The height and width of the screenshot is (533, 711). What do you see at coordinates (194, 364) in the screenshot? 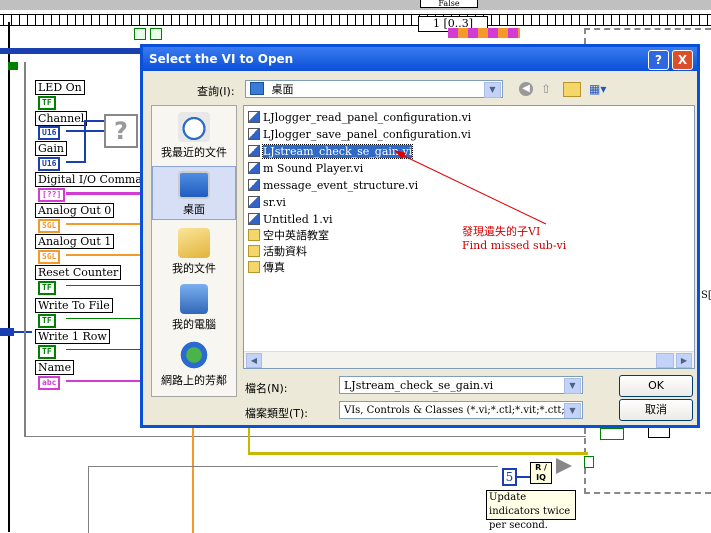
I see `place-network: 網路上的芳鄰` at bounding box center [194, 364].